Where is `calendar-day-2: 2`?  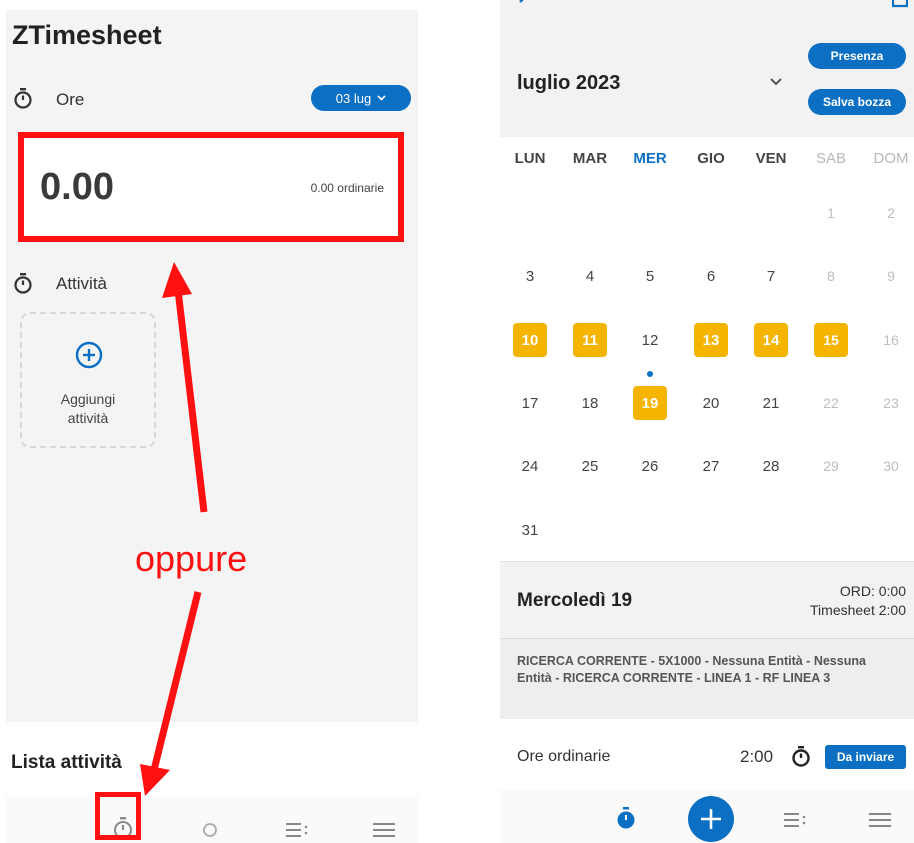
calendar-day-2: 2 is located at coordinates (887, 213).